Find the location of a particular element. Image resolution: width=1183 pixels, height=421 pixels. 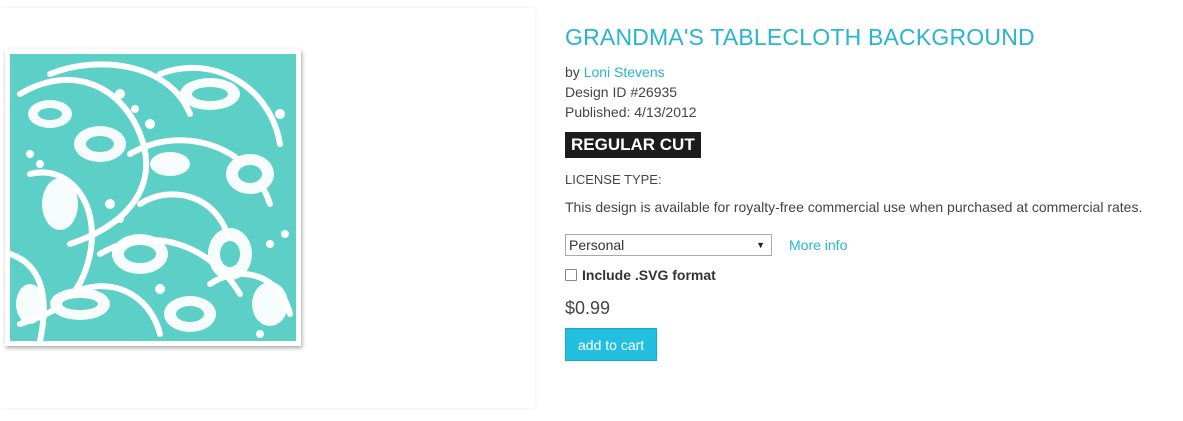

license-select: Personal ▼ is located at coordinates (668, 245).